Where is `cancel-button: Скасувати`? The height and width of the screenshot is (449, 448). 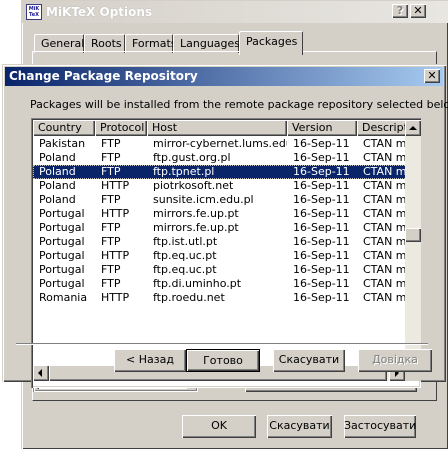
cancel-button: Скасувати is located at coordinates (299, 426).